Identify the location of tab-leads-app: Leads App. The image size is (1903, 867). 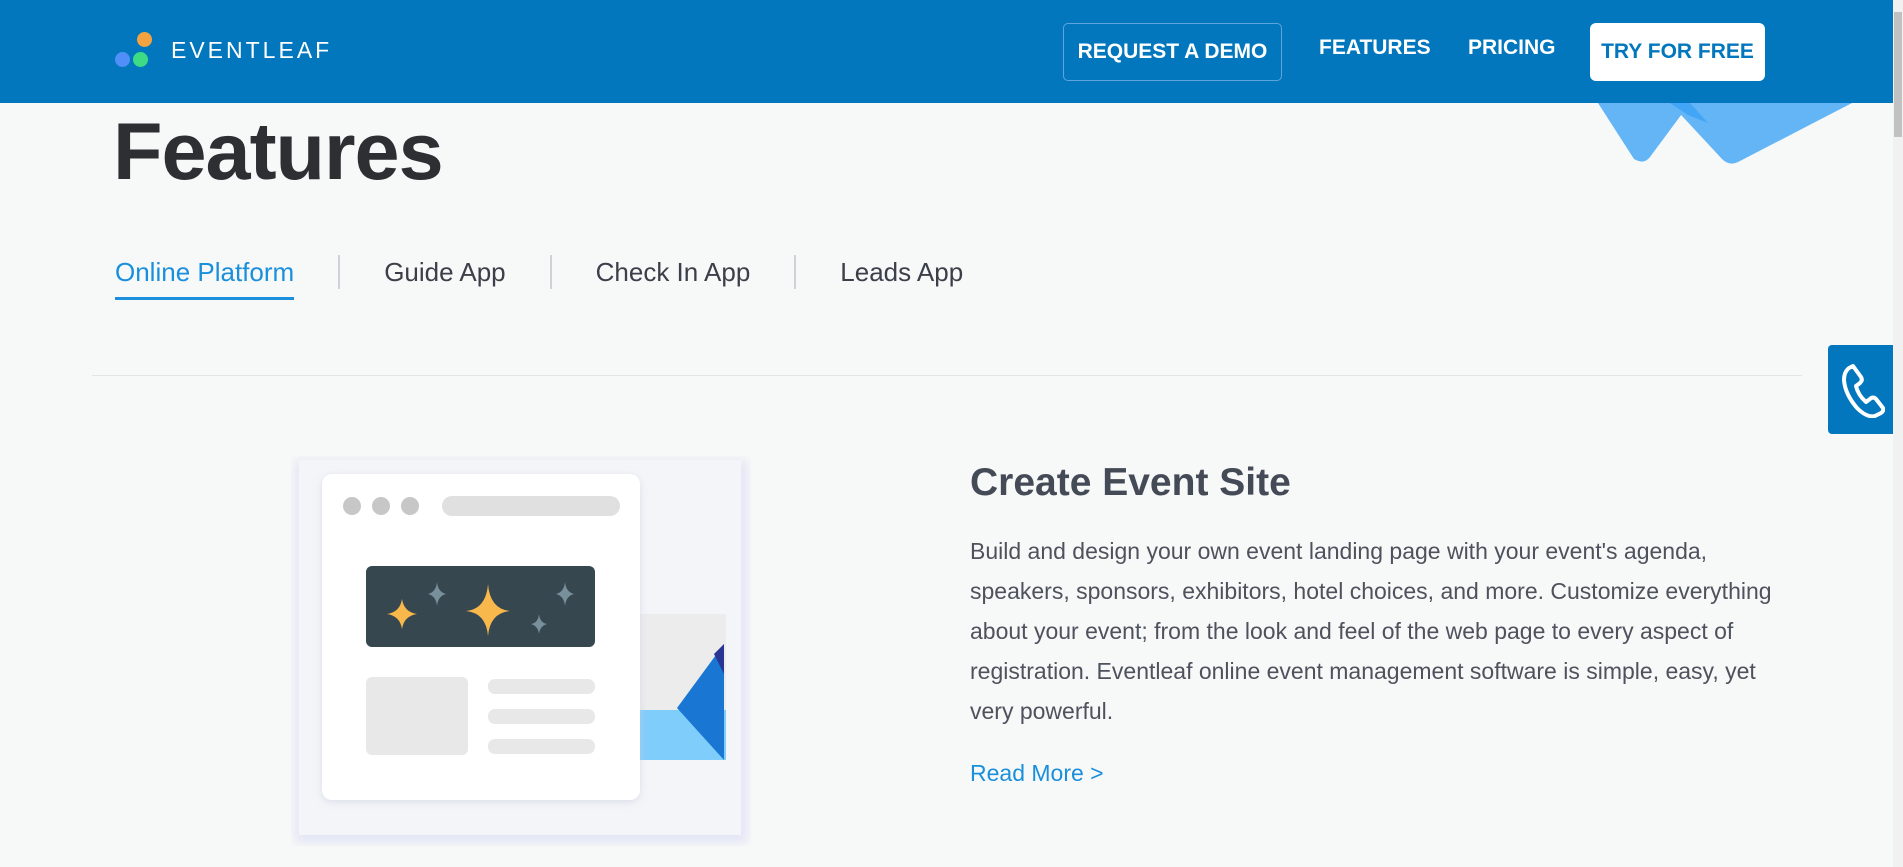
(901, 278).